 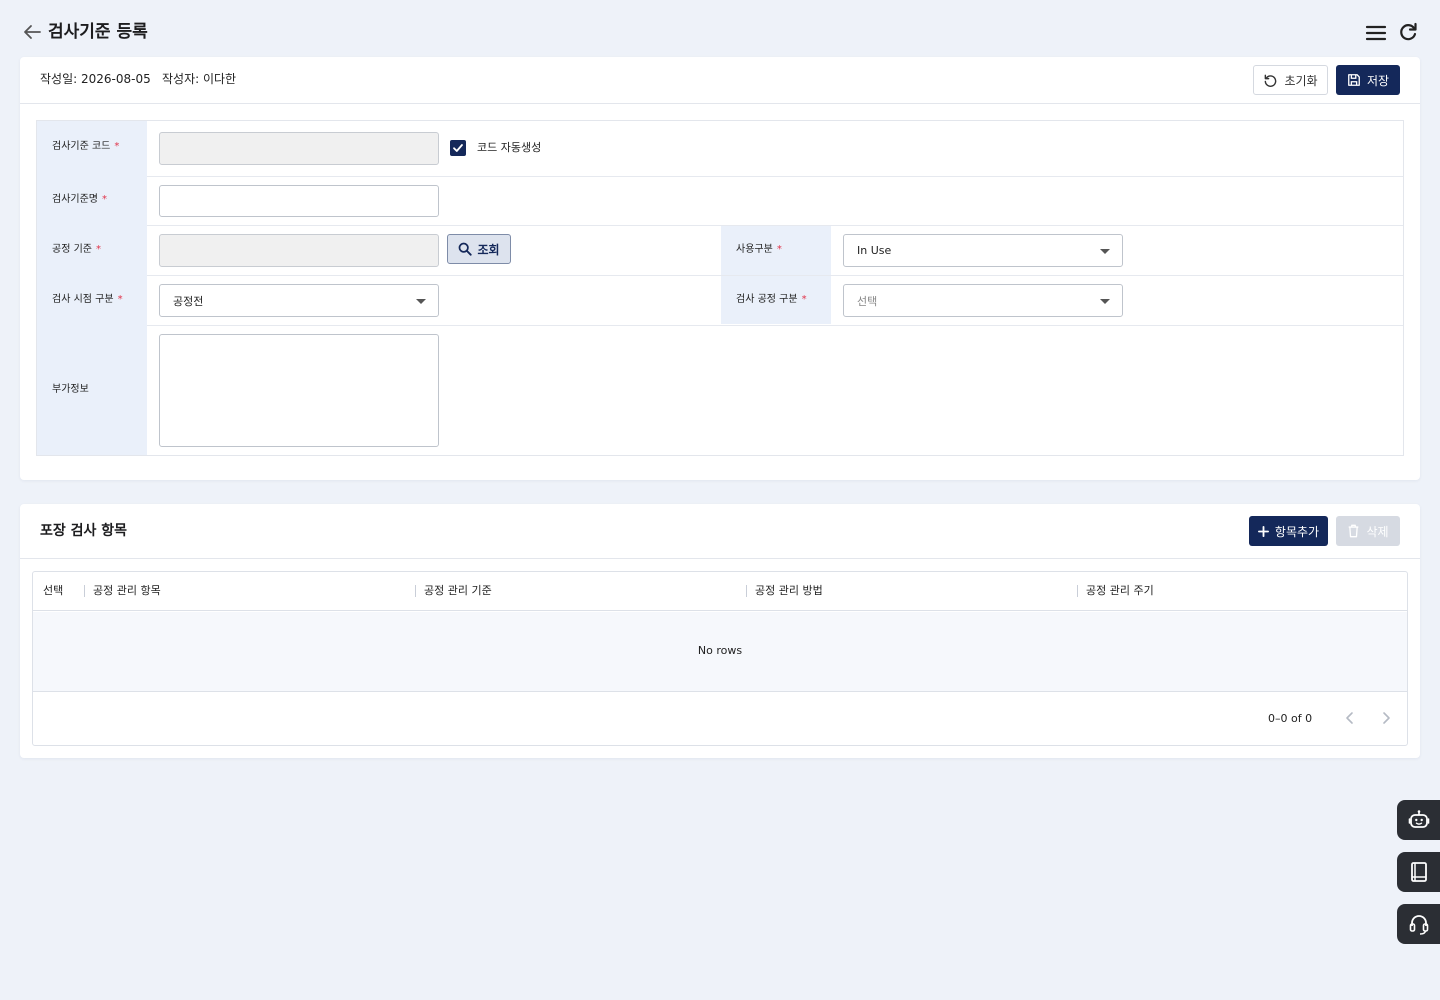 I want to click on add-item-button: 항목추가, so click(x=1288, y=531).